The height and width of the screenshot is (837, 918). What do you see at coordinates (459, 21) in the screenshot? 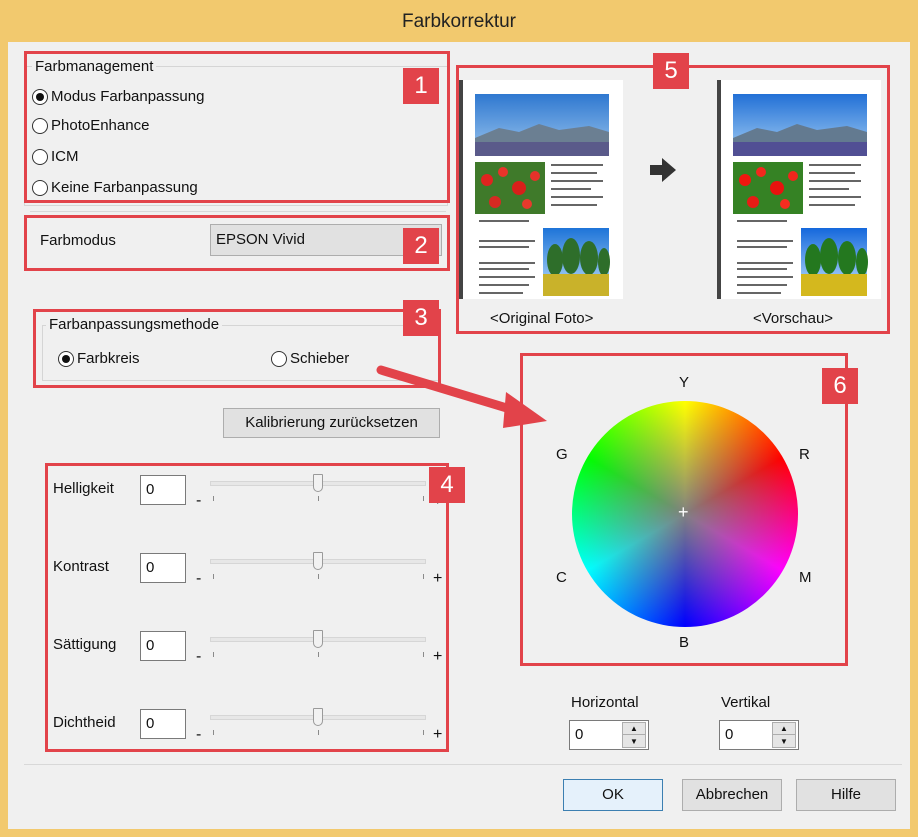
I see `window-title: Farbkorrektur` at bounding box center [459, 21].